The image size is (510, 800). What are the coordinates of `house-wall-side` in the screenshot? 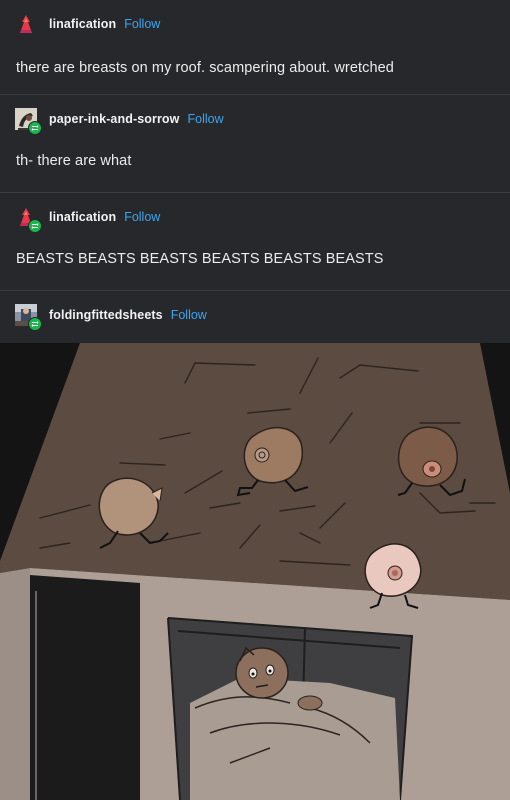 It's located at (15, 684).